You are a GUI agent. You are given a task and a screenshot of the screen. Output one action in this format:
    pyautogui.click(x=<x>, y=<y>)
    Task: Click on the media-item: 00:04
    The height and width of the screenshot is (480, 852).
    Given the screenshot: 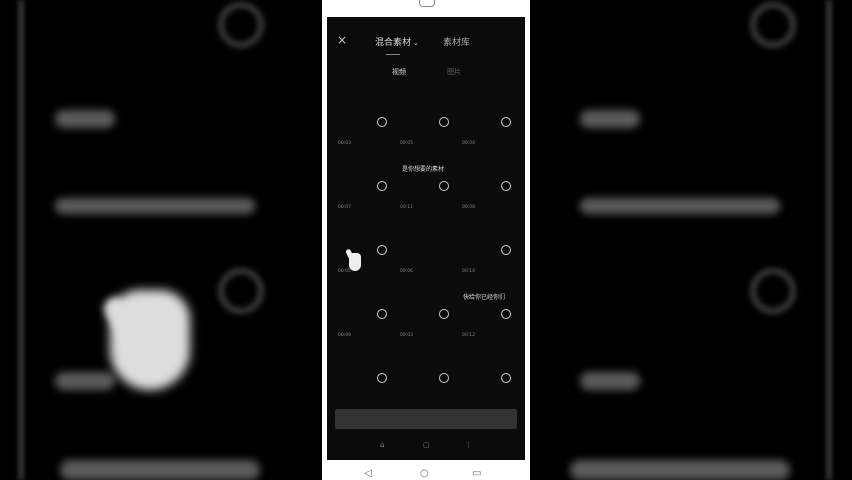 What is the action you would take?
    pyautogui.click(x=493, y=129)
    